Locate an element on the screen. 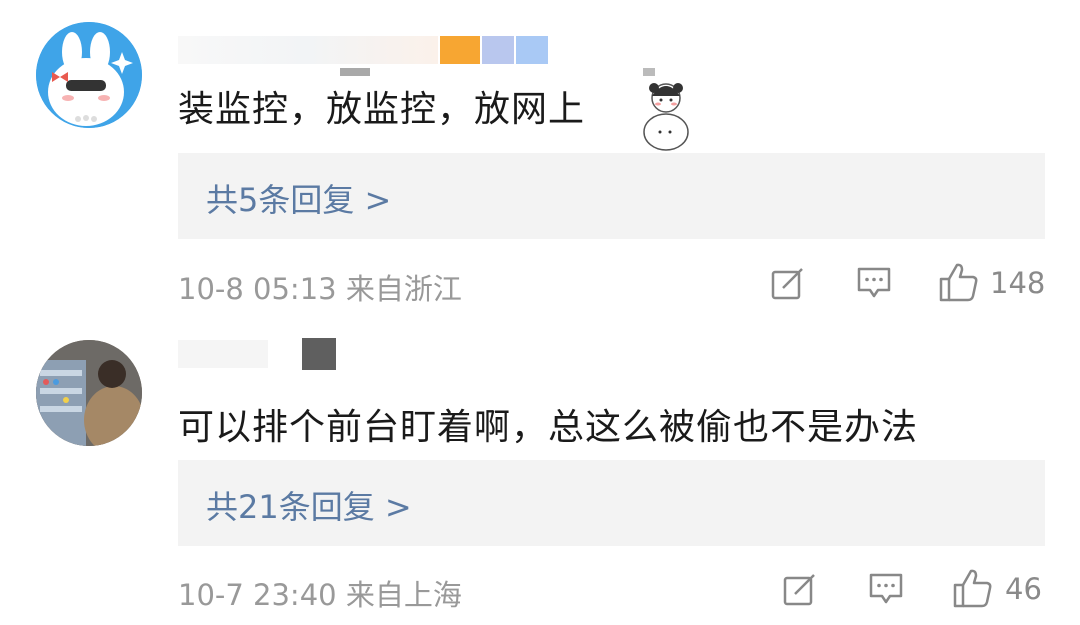 The height and width of the screenshot is (625, 1080). comment-text: 装监控，放监控，放网上 is located at coordinates (382, 109).